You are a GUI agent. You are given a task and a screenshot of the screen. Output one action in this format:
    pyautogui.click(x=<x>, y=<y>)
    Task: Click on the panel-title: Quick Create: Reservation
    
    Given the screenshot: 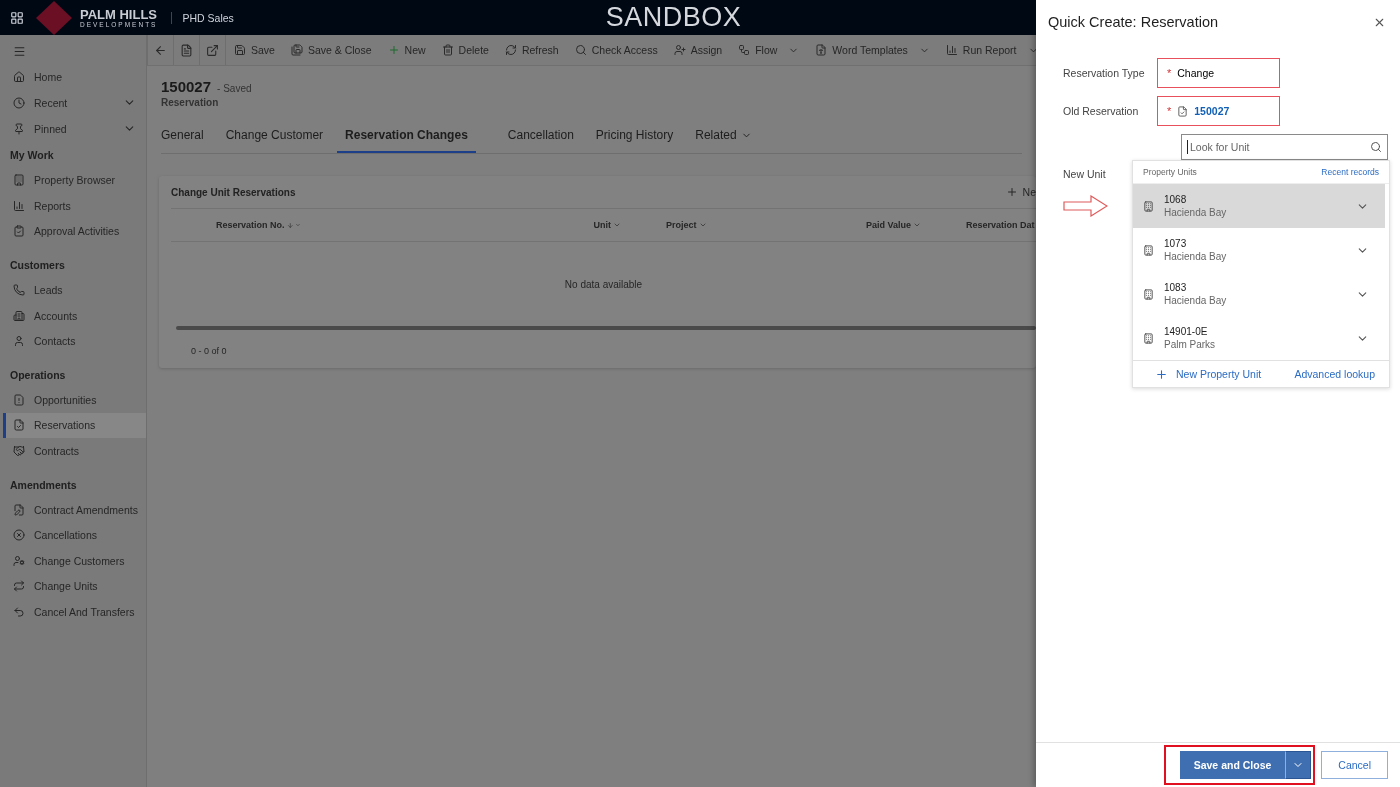 What is the action you would take?
    pyautogui.click(x=1133, y=22)
    